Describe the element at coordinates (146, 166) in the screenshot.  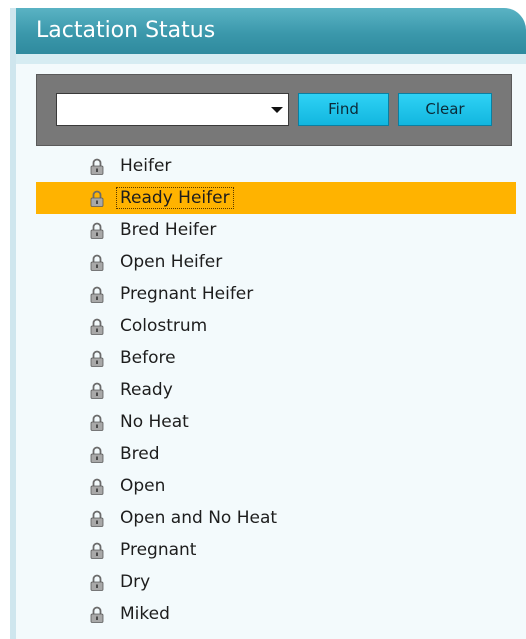
I see `list-item-label: Heifer` at that location.